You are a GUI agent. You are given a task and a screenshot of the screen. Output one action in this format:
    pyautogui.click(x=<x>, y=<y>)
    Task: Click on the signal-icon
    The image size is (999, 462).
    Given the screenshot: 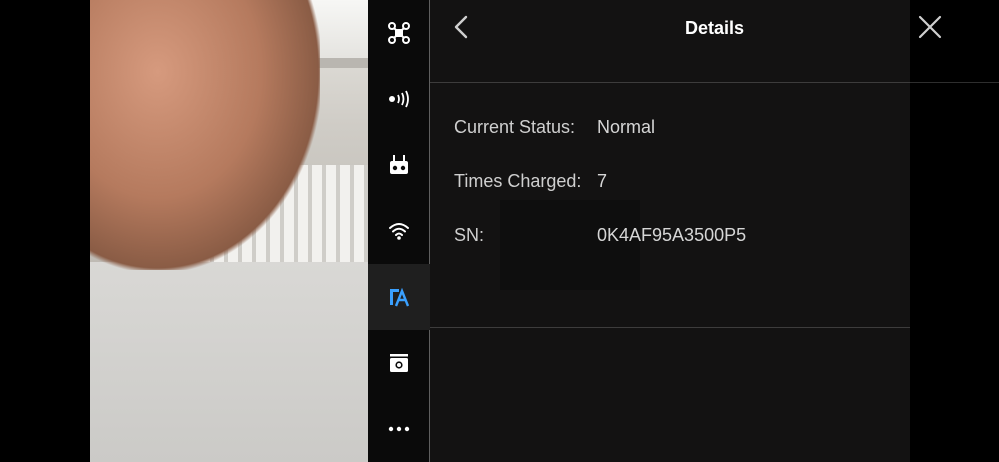 What is the action you would take?
    pyautogui.click(x=399, y=99)
    